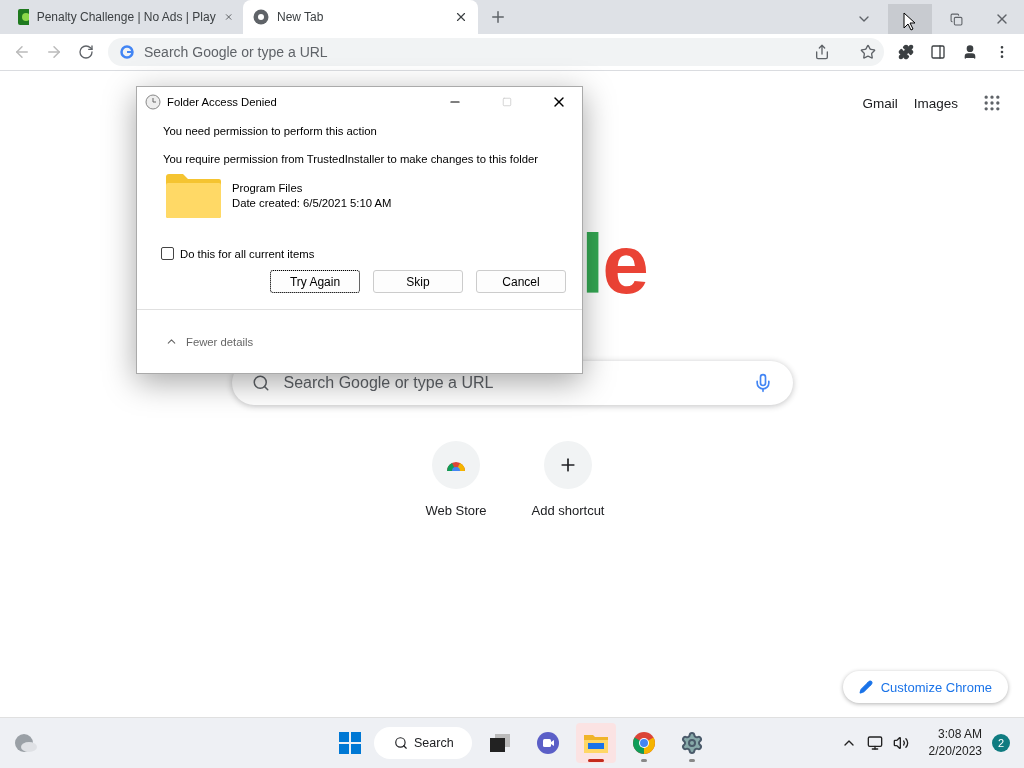 Image resolution: width=1024 pixels, height=768 pixels. I want to click on header-link: Images, so click(935, 103).